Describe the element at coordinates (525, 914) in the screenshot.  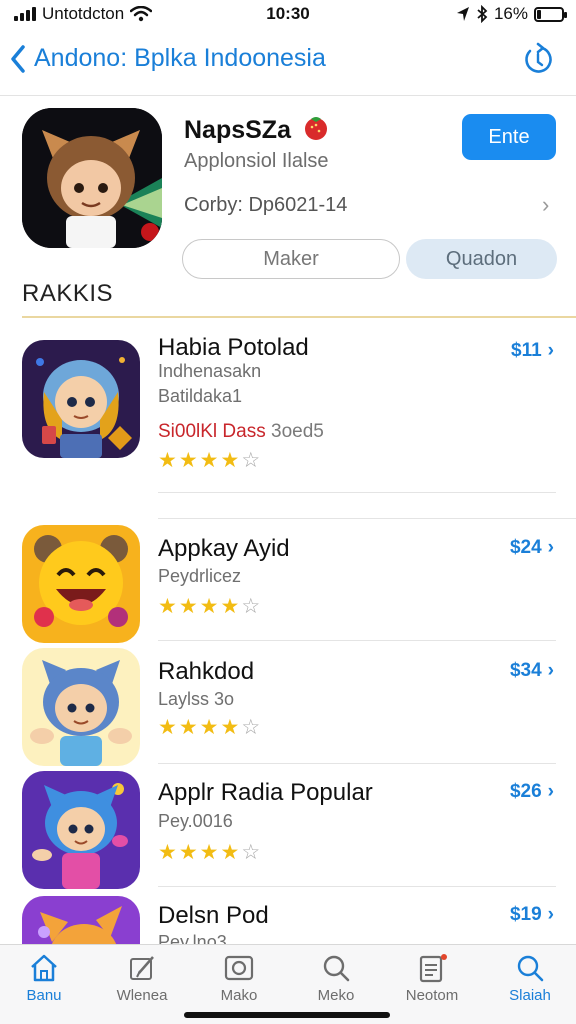
I see `price-label: $19` at that location.